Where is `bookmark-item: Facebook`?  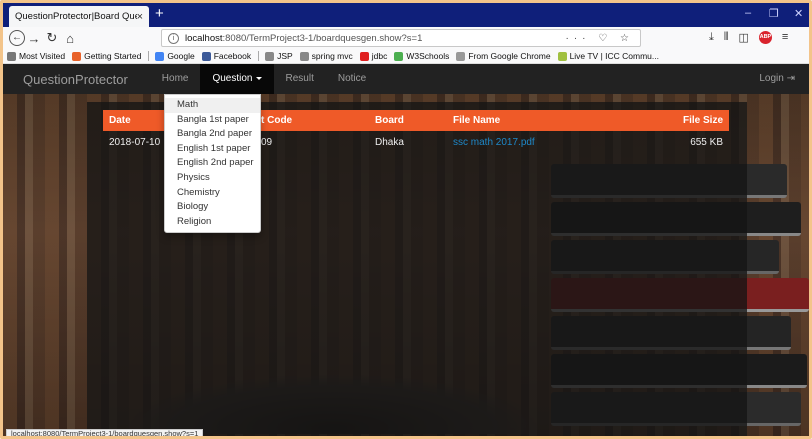 bookmark-item: Facebook is located at coordinates (226, 56).